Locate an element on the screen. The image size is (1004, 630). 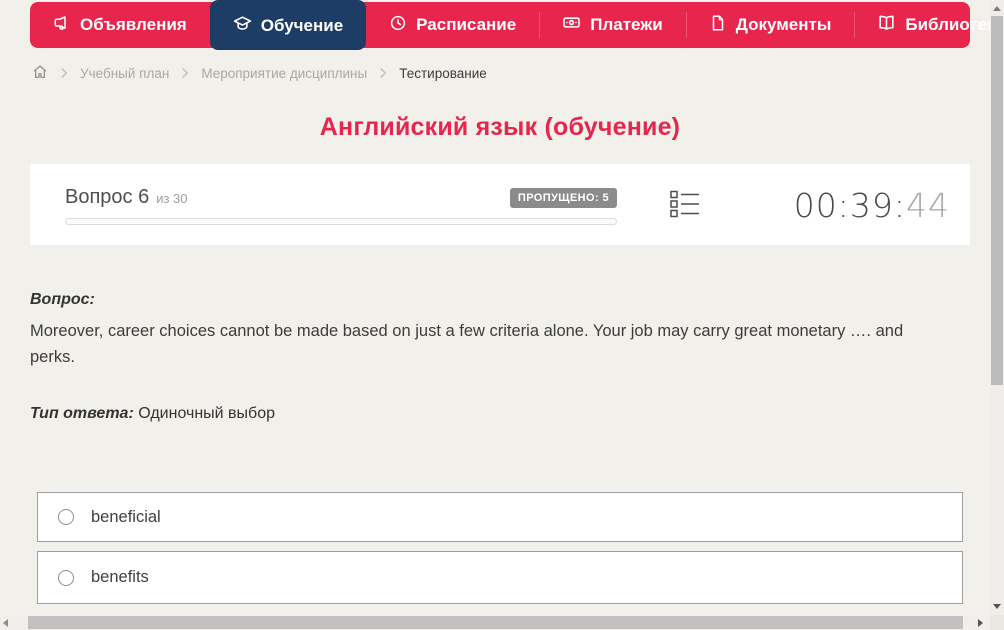
banknote-icon is located at coordinates (571, 25).